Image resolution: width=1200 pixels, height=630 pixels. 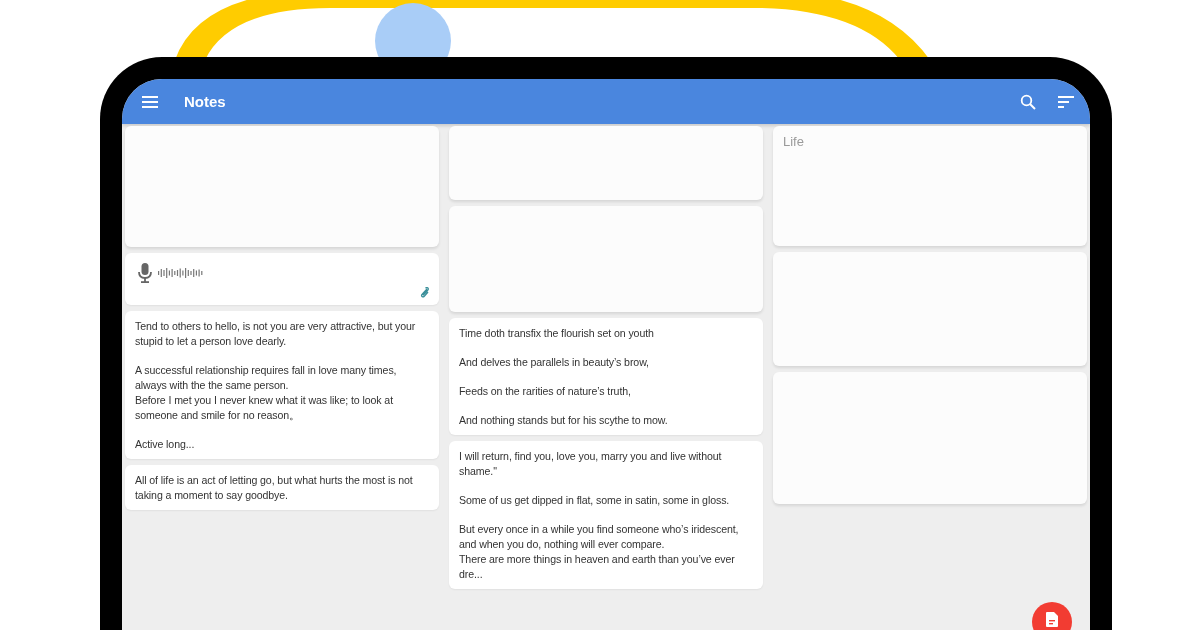 I want to click on note-card: Time doth transfix the flourish set on youth And delves the parallels in beauty’s brow, Feeds on the rarities of nature’s truth, And nothing stands but for his scythe to mow., so click(x=606, y=376).